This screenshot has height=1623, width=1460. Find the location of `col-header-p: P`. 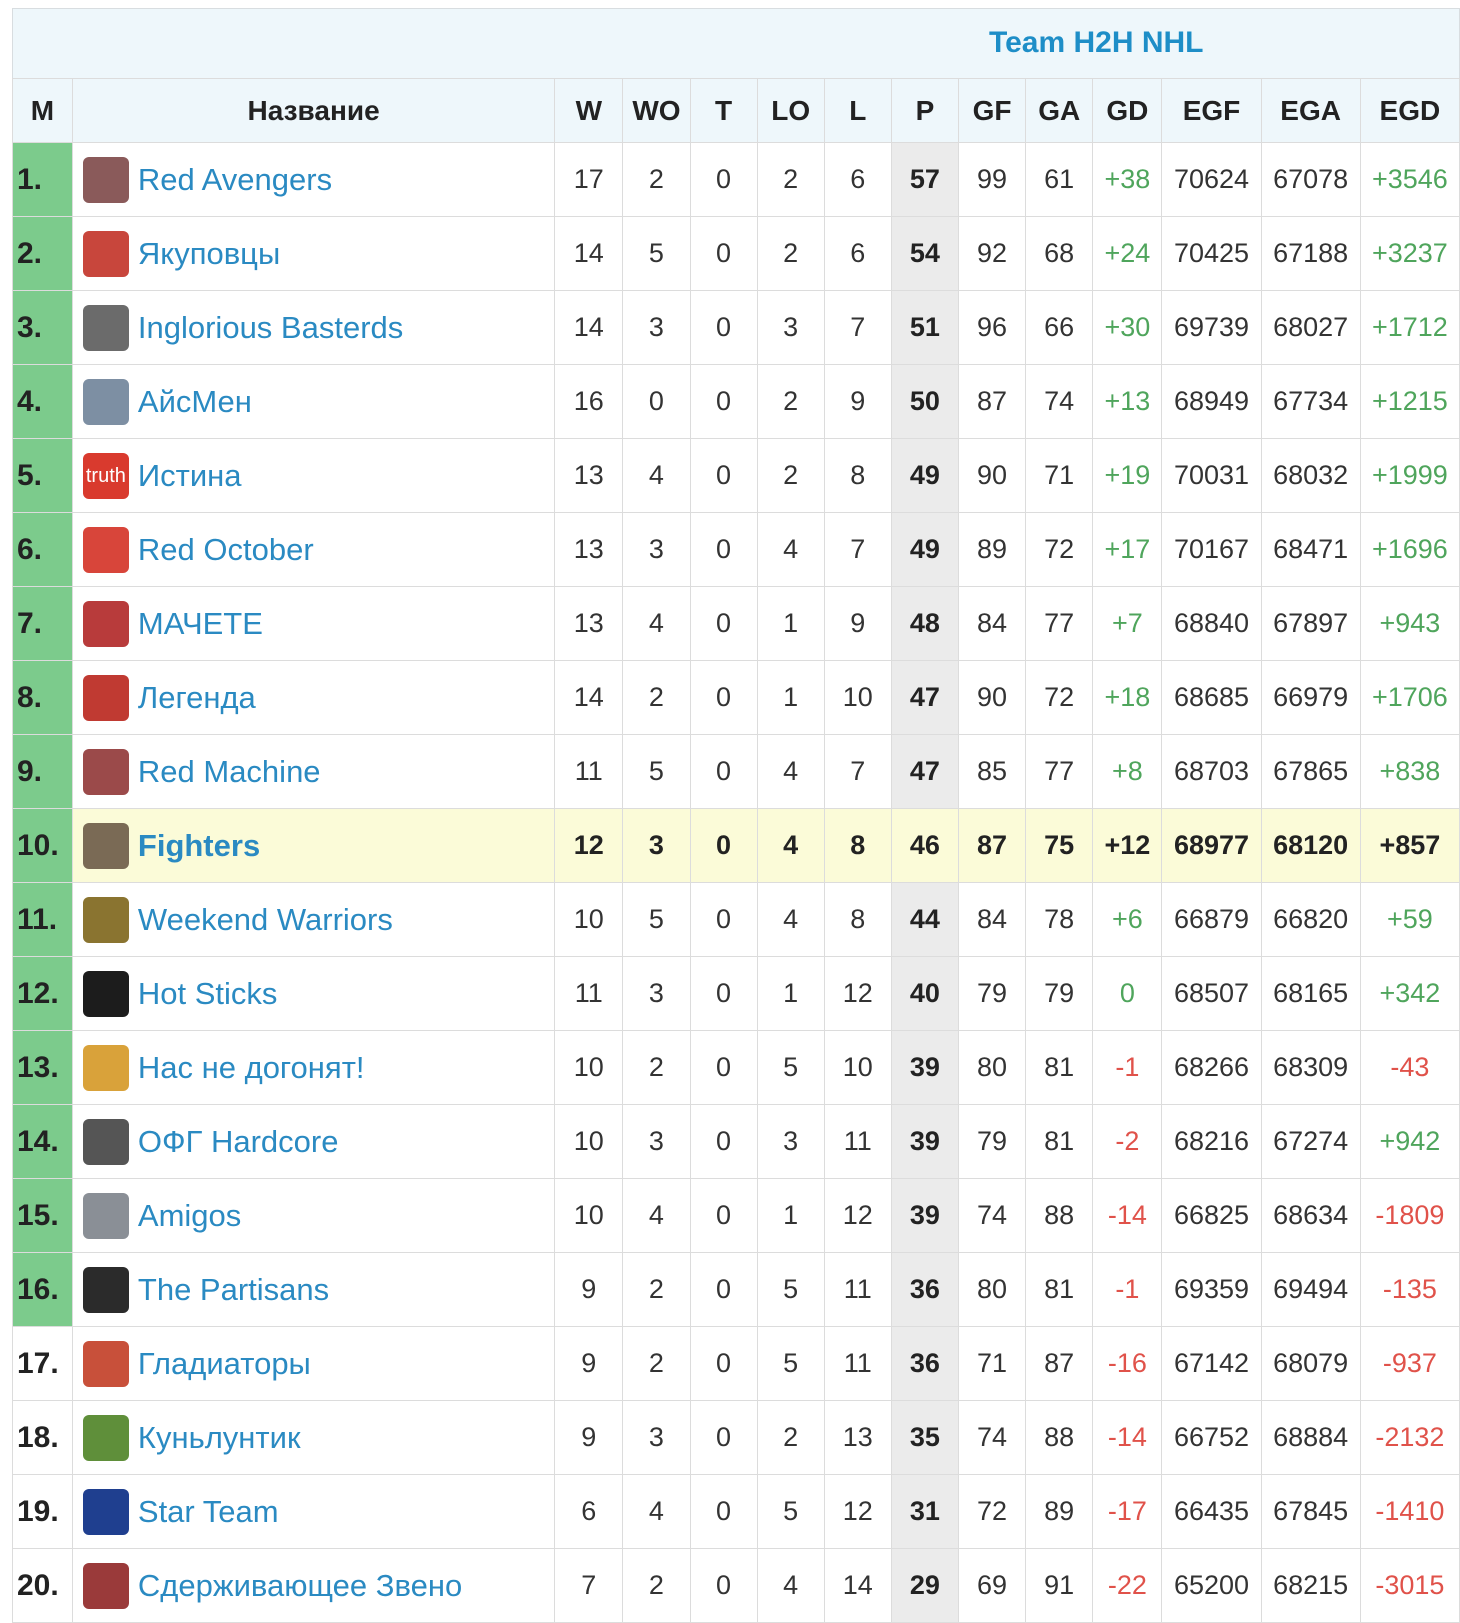

col-header-p: P is located at coordinates (925, 110).